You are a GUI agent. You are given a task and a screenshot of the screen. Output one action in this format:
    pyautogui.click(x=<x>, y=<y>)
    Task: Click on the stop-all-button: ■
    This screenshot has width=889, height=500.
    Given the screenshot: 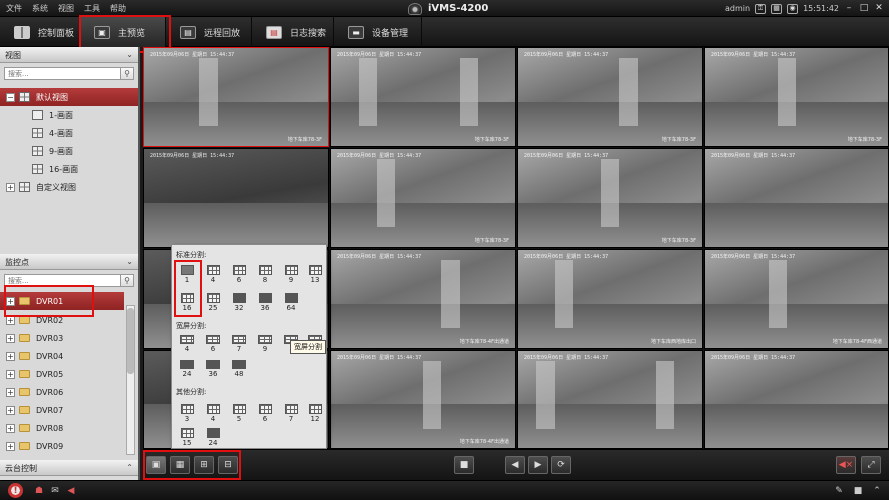 What is the action you would take?
    pyautogui.click(x=464, y=465)
    